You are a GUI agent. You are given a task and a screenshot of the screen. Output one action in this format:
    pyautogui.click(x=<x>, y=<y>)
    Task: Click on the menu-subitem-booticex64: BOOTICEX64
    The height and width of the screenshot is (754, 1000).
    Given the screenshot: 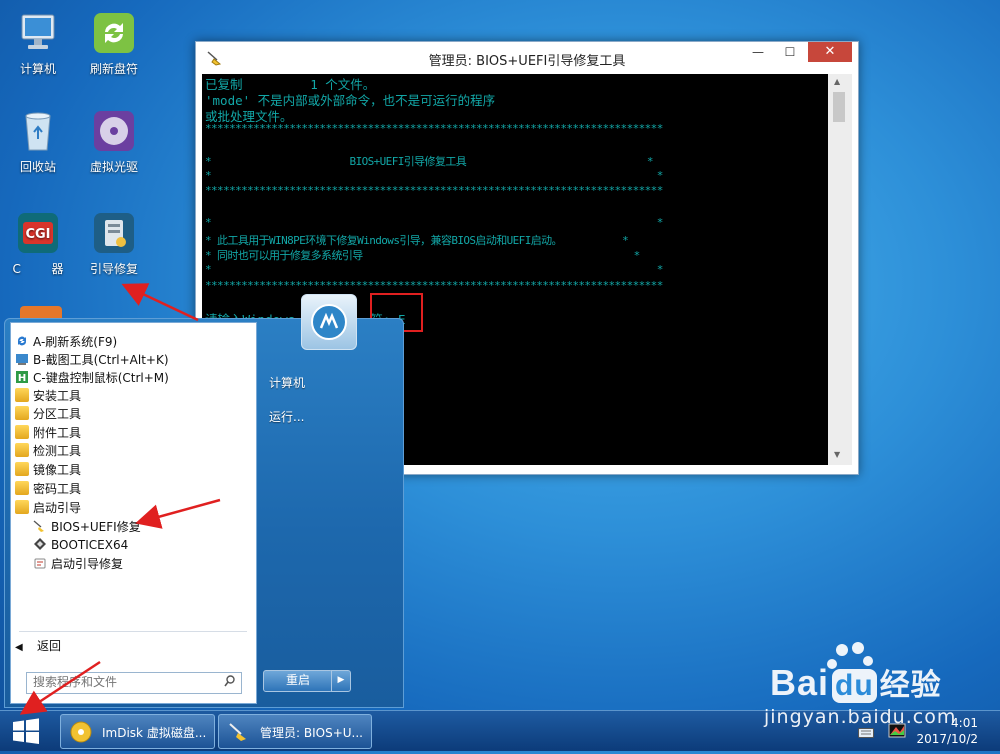 What is the action you would take?
    pyautogui.click(x=80, y=545)
    